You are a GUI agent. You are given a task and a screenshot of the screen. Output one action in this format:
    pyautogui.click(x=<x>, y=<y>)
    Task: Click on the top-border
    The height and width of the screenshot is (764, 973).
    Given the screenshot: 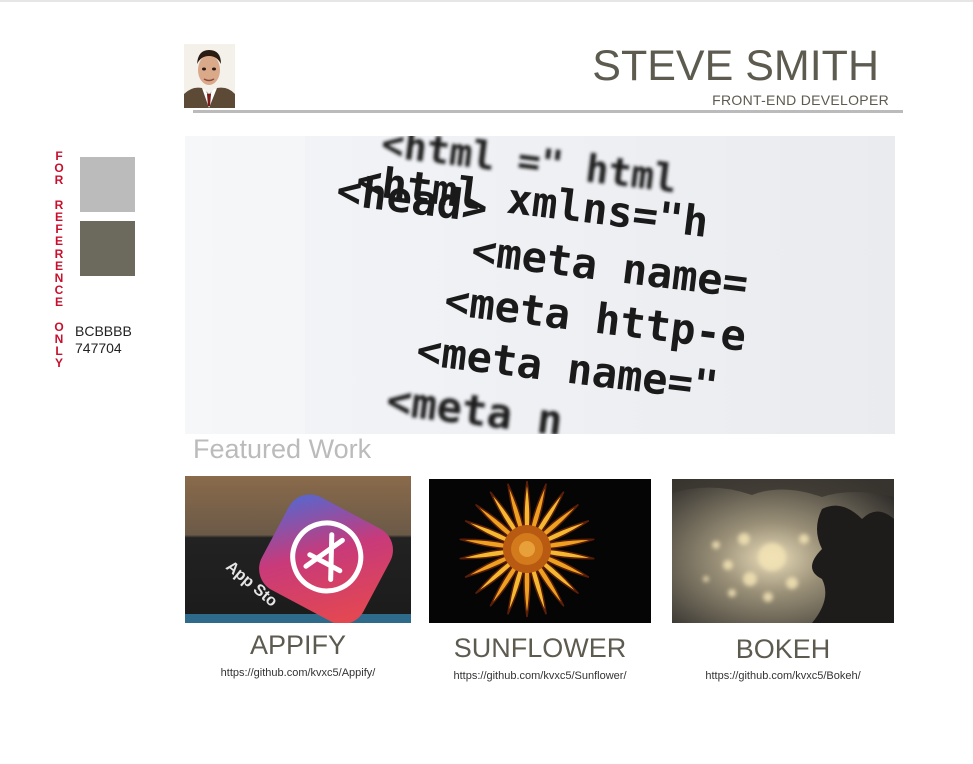 What is the action you would take?
    pyautogui.click(x=486, y=1)
    